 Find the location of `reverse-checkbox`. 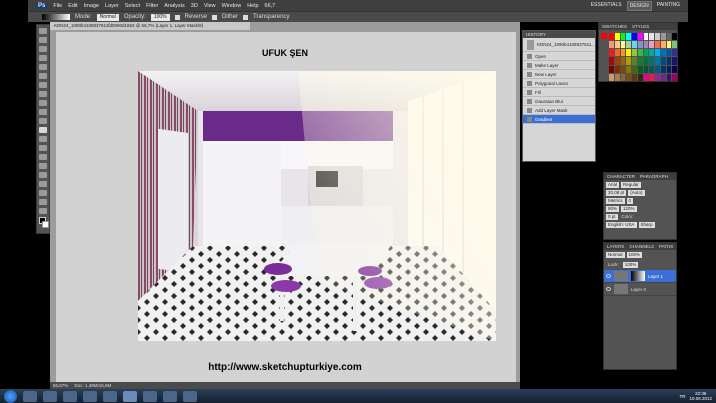

reverse-checkbox is located at coordinates (177, 17).